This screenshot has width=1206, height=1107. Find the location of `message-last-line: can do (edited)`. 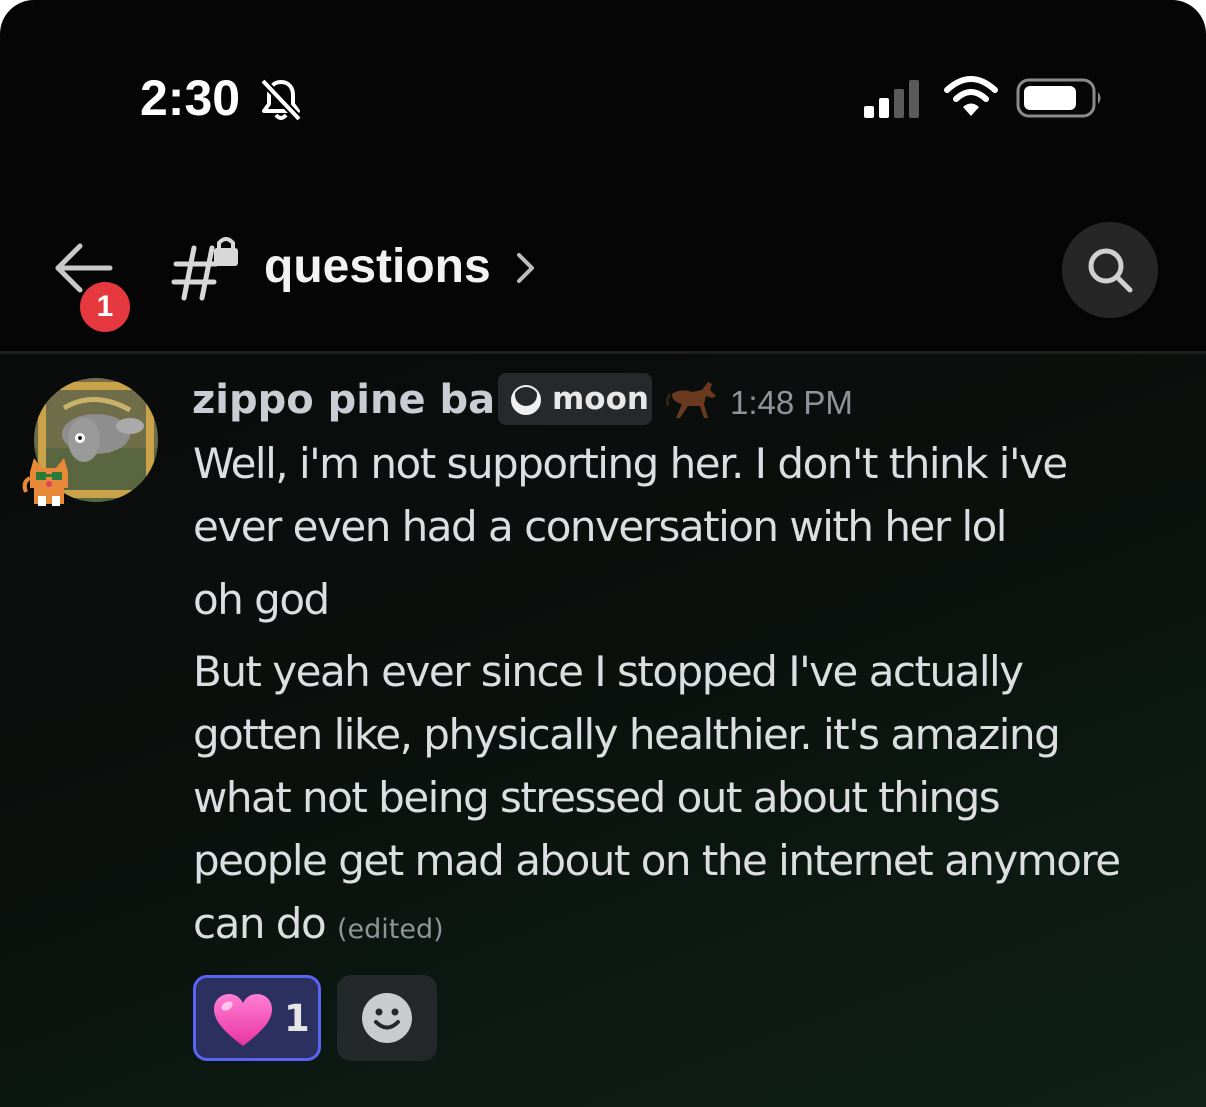

message-last-line: can do (edited) is located at coordinates (318, 926).